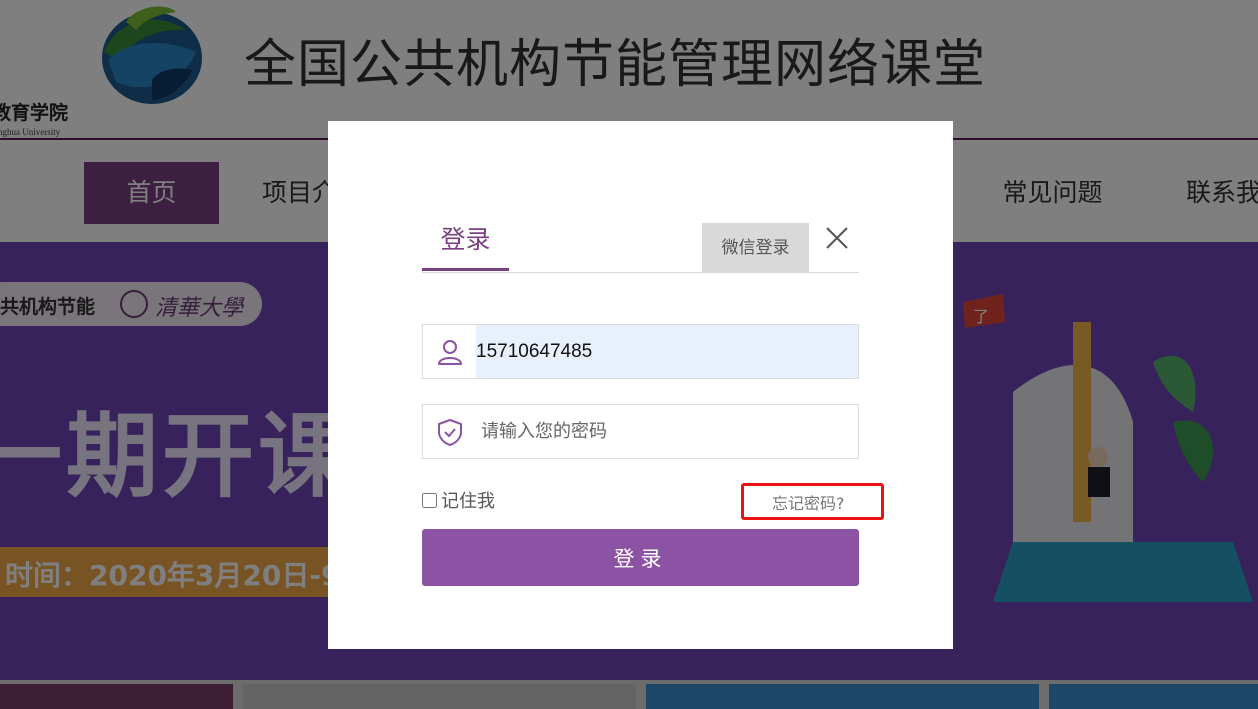 This screenshot has width=1258, height=709. Describe the element at coordinates (450, 432) in the screenshot. I see `shield-check-icon` at that location.